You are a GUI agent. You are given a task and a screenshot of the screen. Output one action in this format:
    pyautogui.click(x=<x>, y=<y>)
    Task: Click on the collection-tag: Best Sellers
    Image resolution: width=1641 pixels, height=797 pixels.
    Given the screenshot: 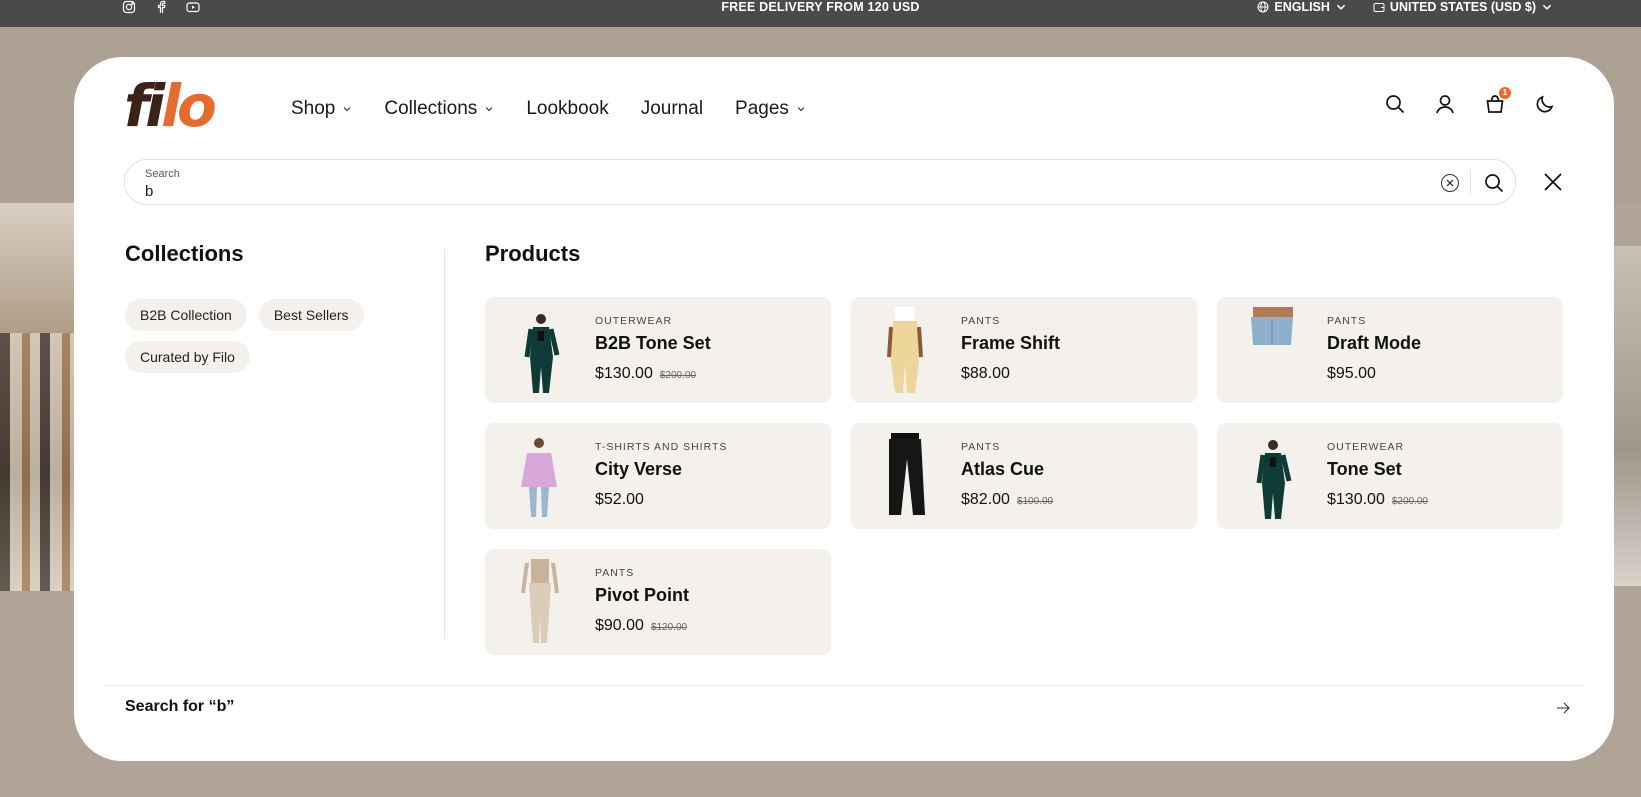 What is the action you would take?
    pyautogui.click(x=311, y=315)
    